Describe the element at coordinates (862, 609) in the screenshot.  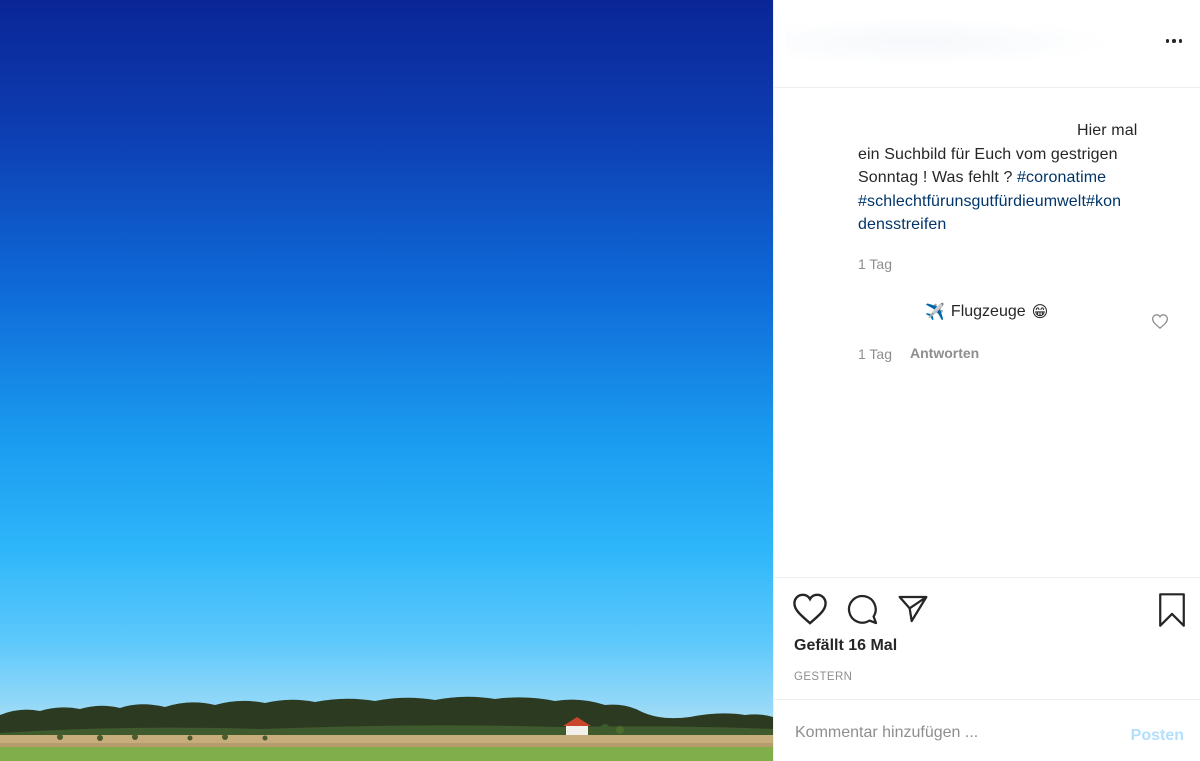
I see `comment-icon` at that location.